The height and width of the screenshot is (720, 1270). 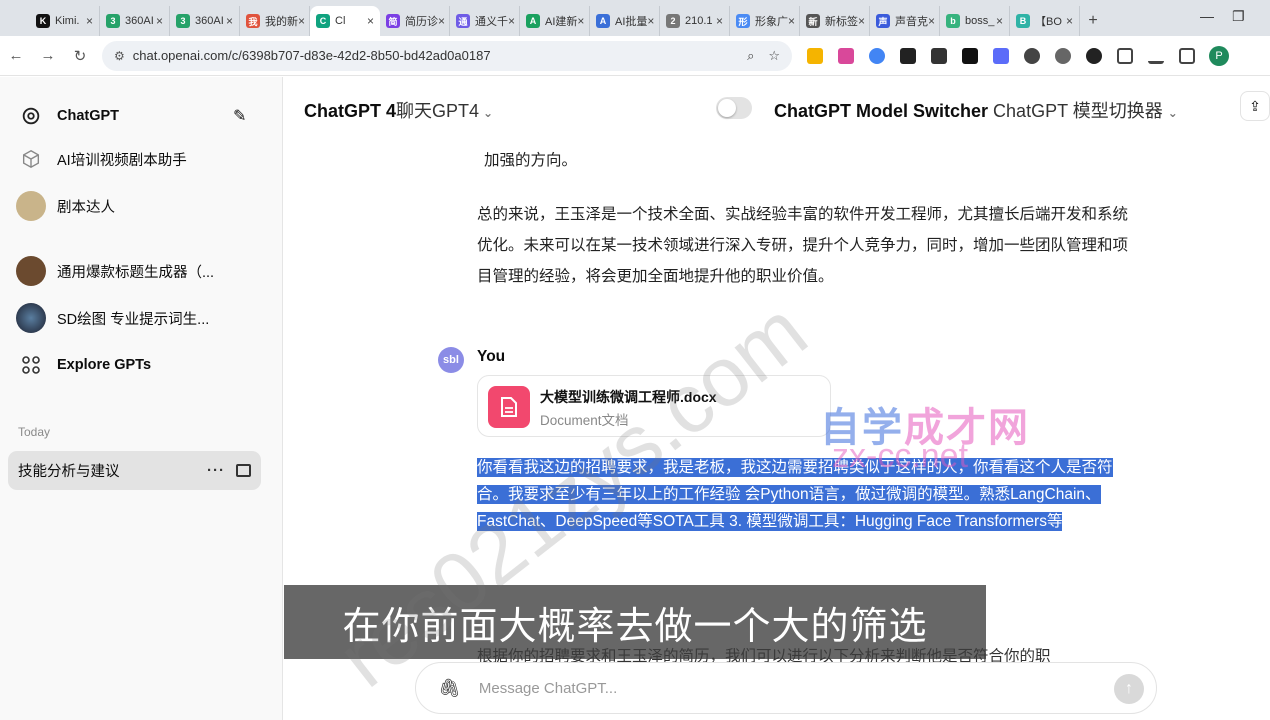 I want to click on profile-avatar: P, so click(x=1219, y=55).